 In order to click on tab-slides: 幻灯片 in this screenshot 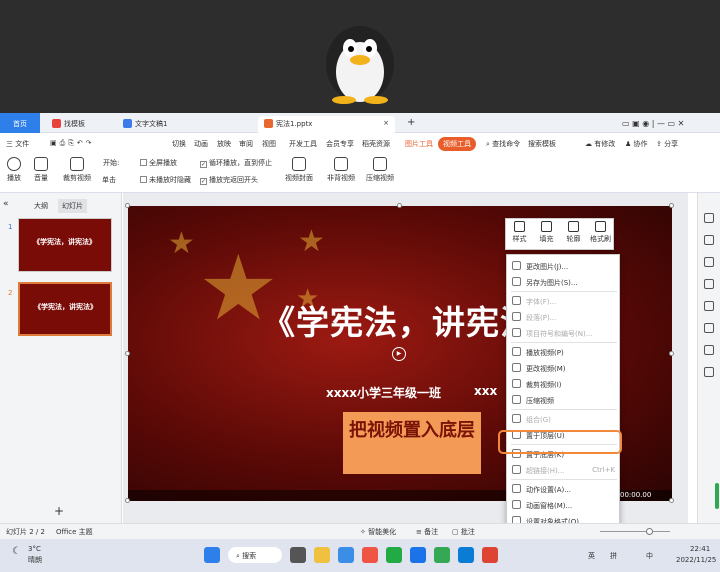, I will do `click(72, 206)`.